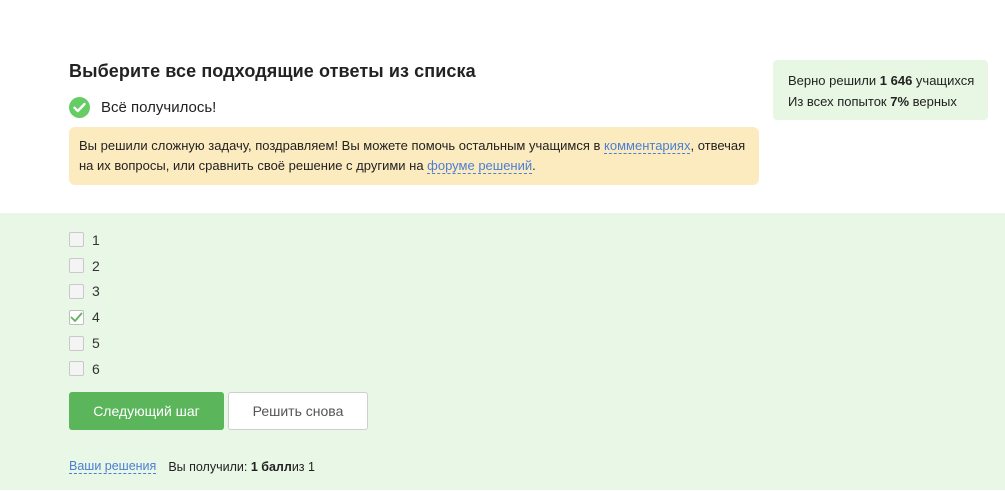 This screenshot has width=1005, height=491. Describe the element at coordinates (96, 291) in the screenshot. I see `option-label: 3` at that location.